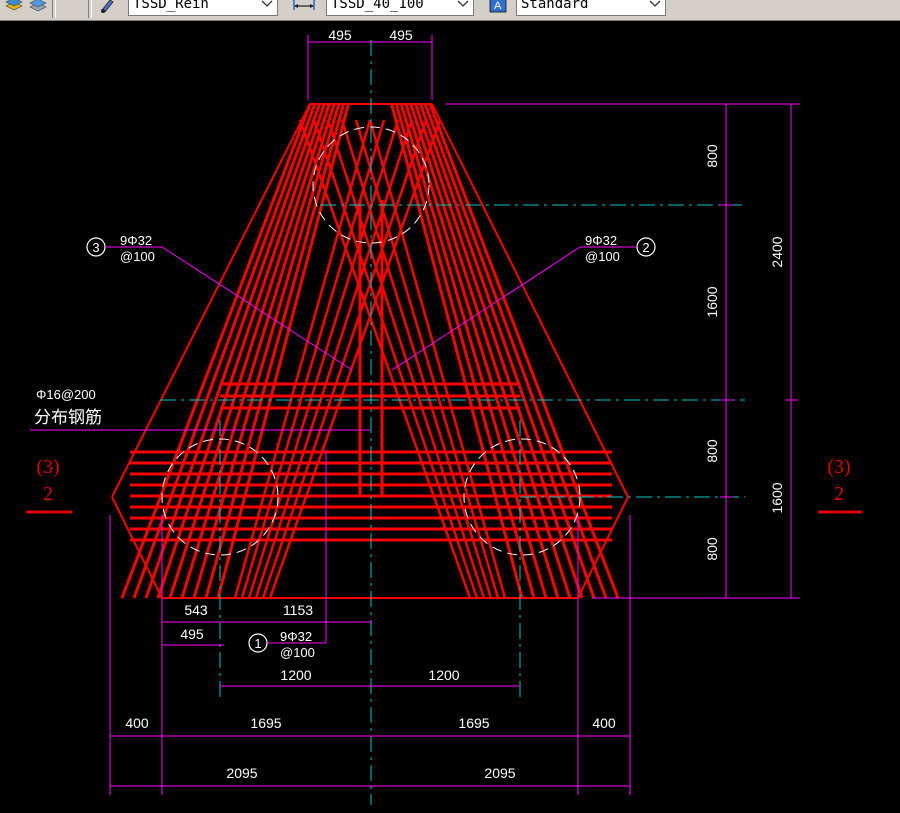  I want to click on rebar-bar-3-cross, so click(406, 359).